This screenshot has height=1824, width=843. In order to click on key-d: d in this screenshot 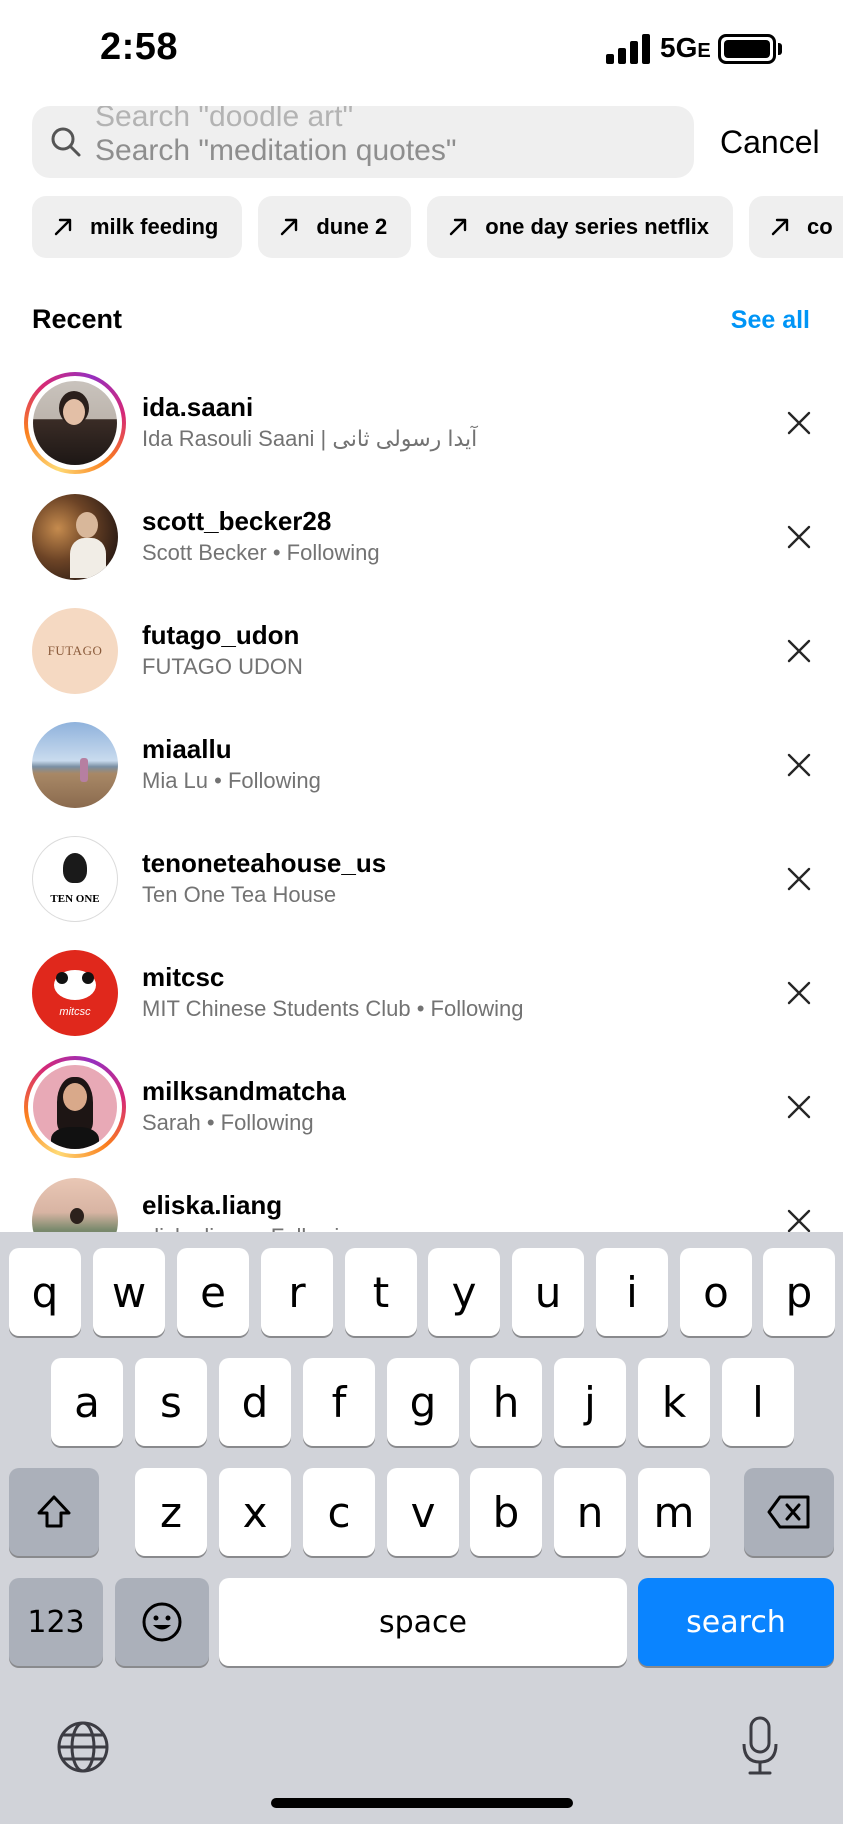, I will do `click(255, 1402)`.